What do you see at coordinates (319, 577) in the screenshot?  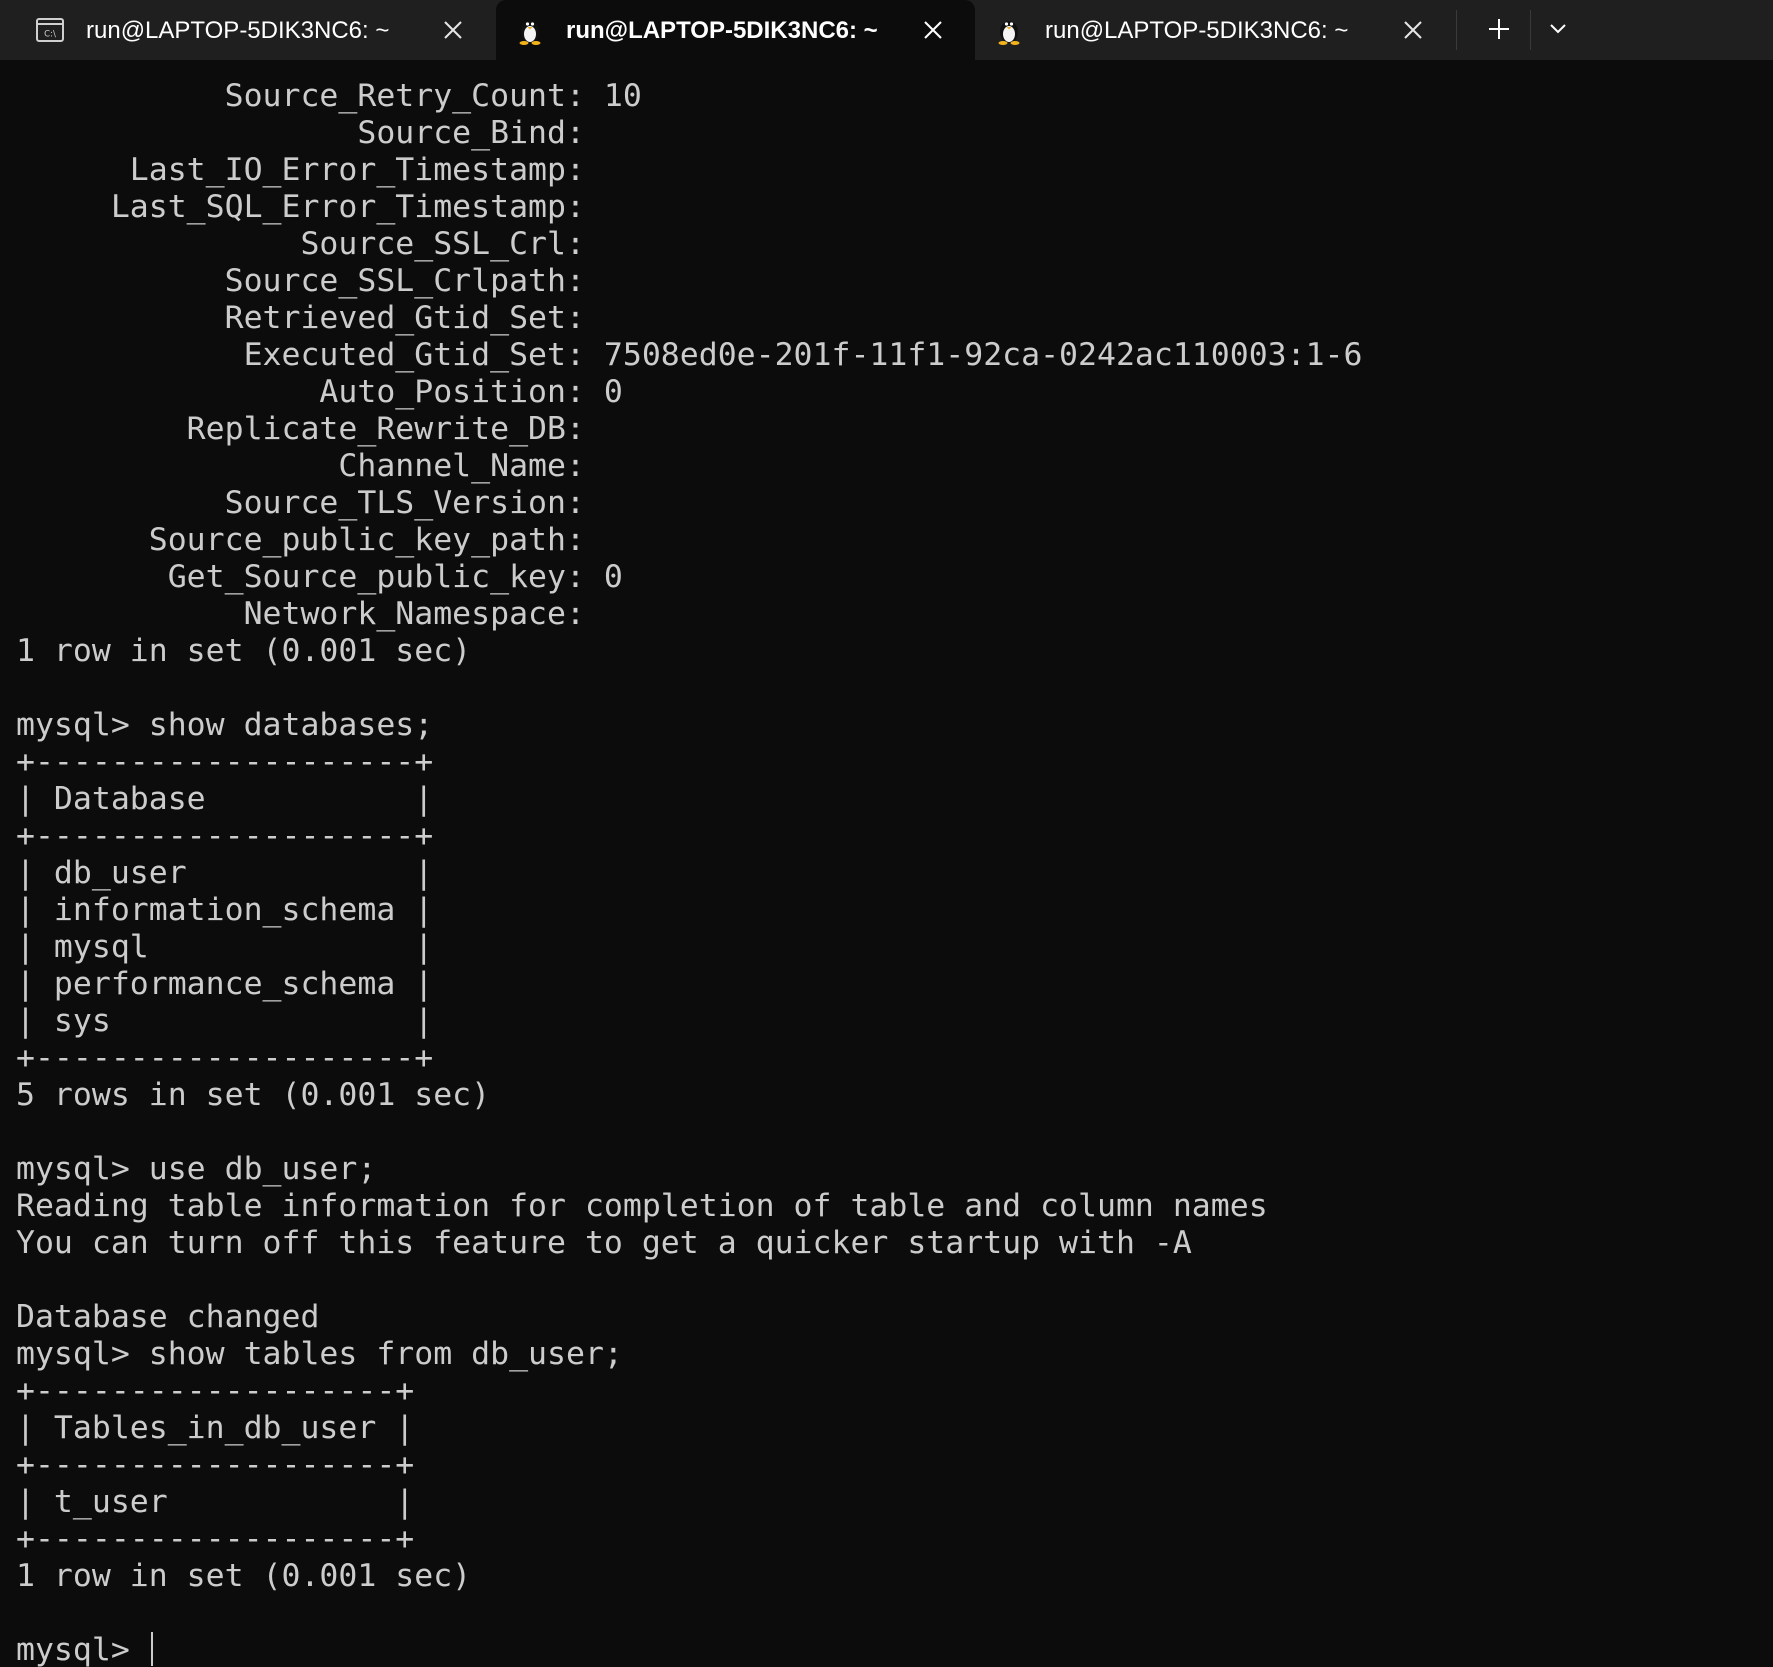 I see `terminal-line: Get_Source_public_key: 0` at bounding box center [319, 577].